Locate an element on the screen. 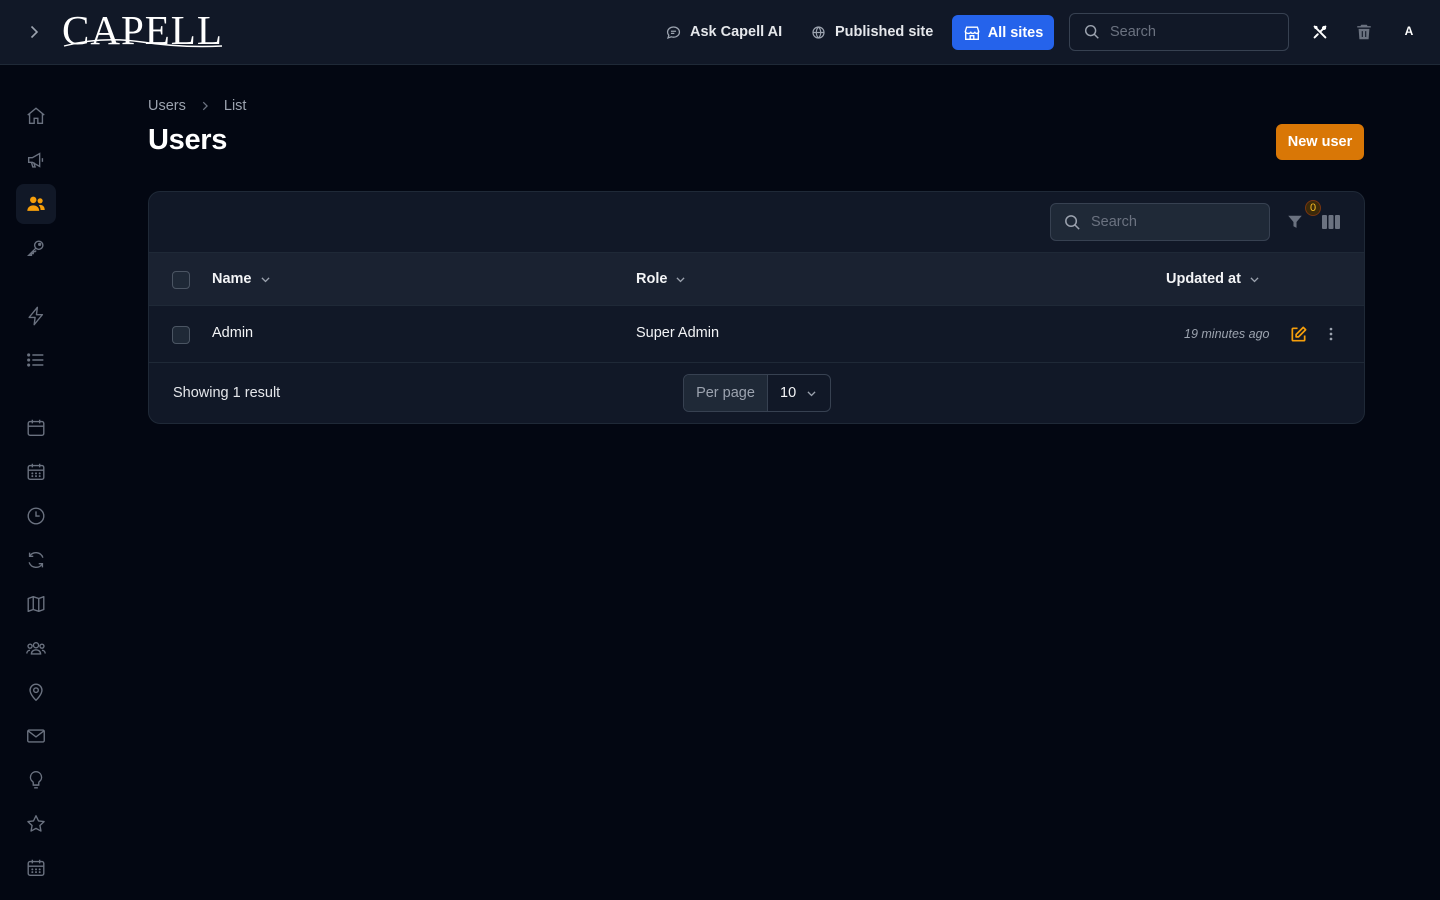 The height and width of the screenshot is (900, 1440). breadcrumb: Users List is located at coordinates (197, 106).